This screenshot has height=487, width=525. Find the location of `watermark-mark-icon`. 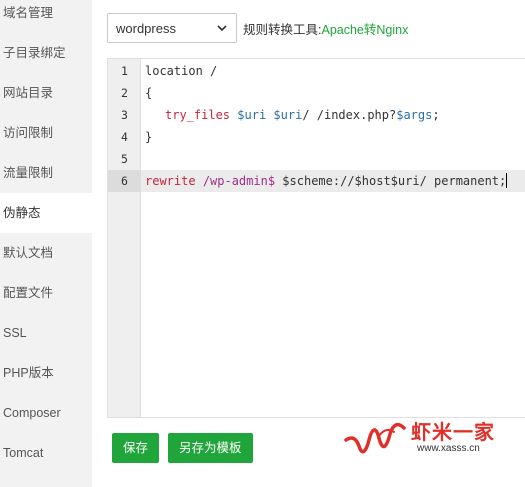

watermark-mark-icon is located at coordinates (375, 438).